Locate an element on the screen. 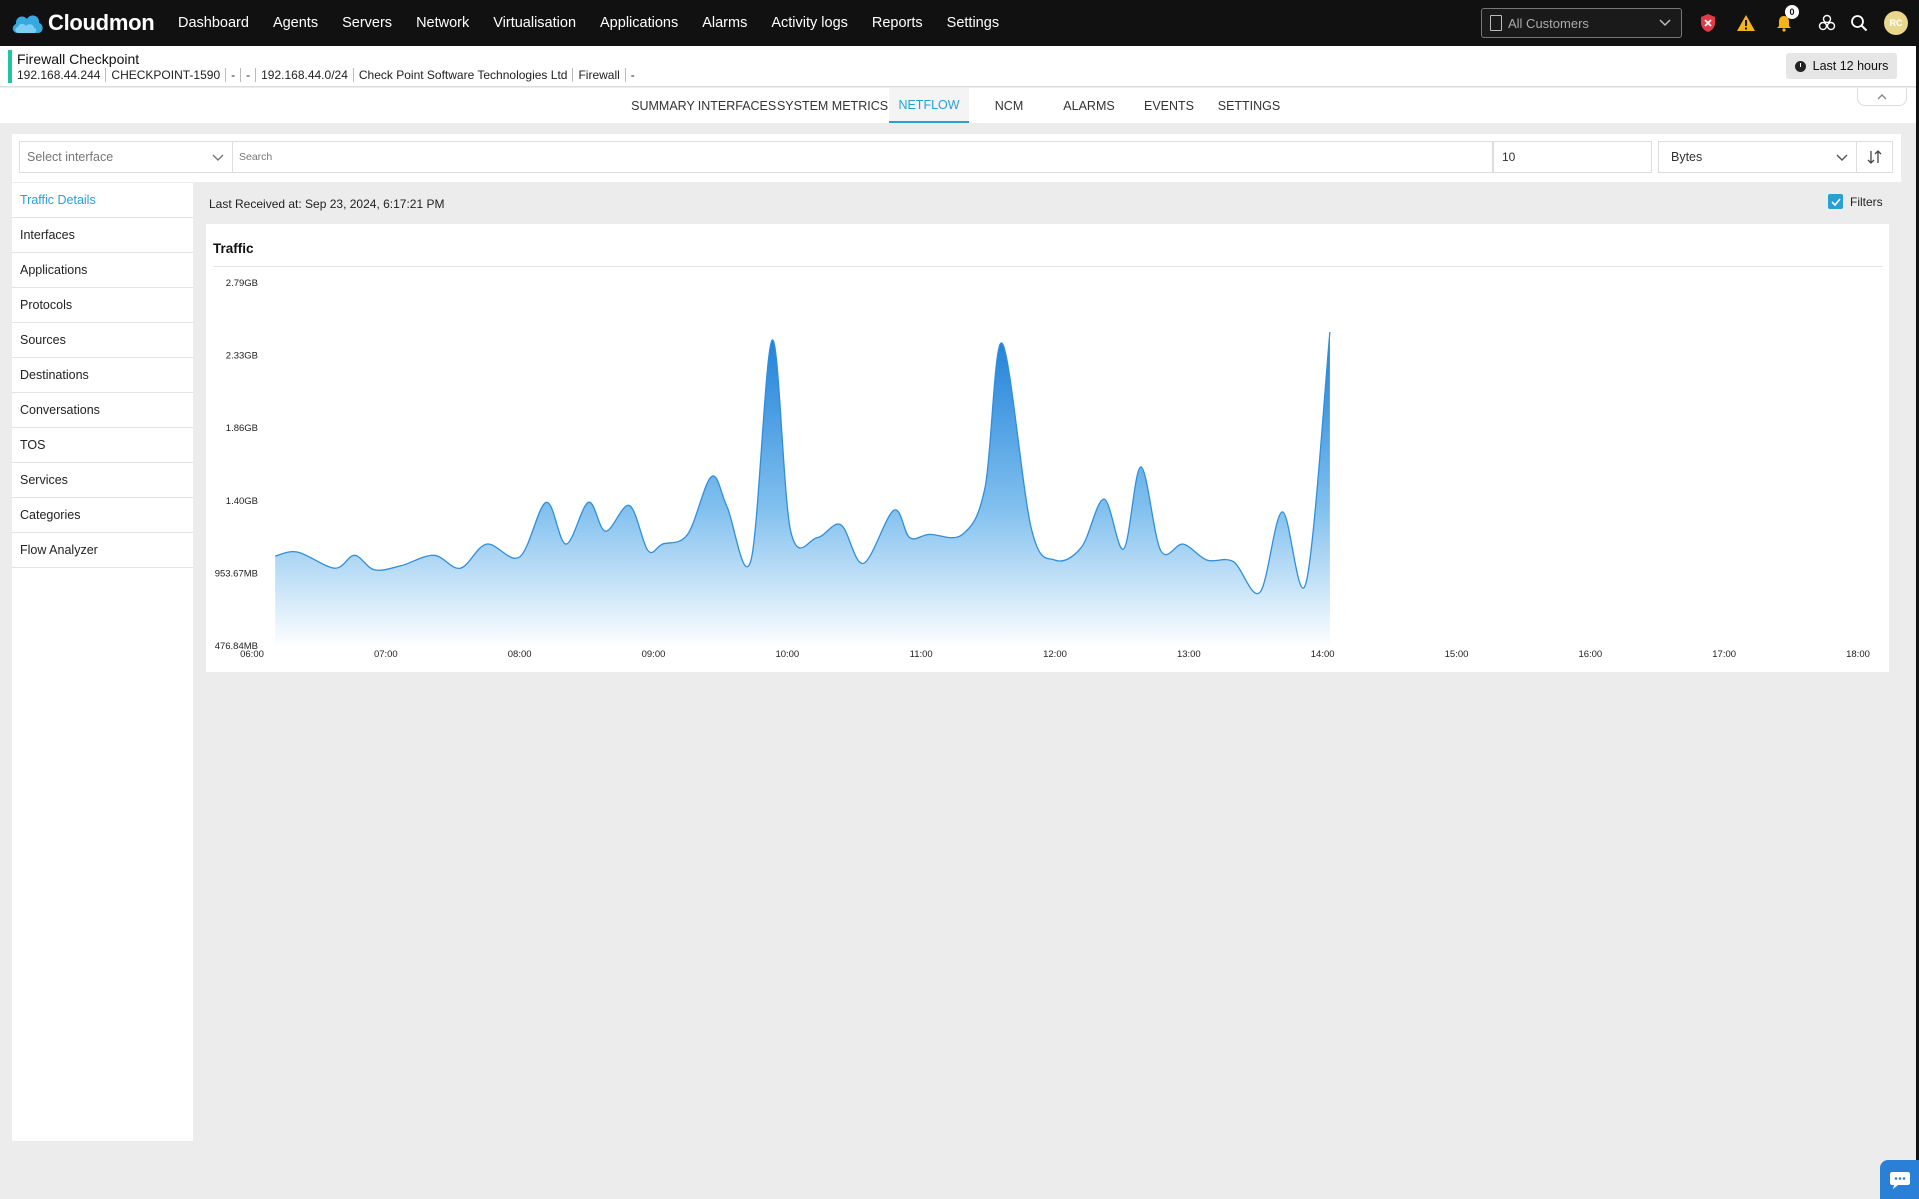 The width and height of the screenshot is (1919, 1199). tab-system-metrics: SYSTEM METRICS is located at coordinates (832, 105).